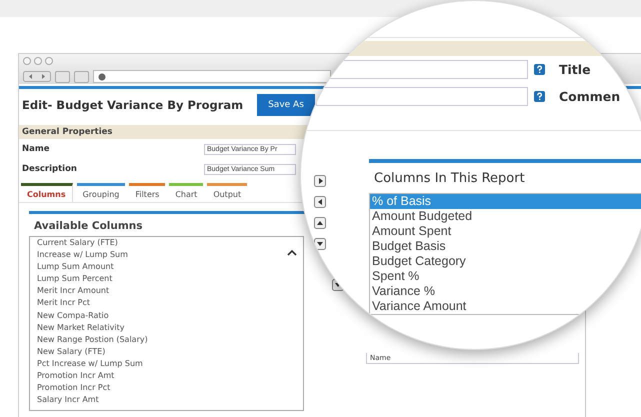 Image resolution: width=641 pixels, height=417 pixels. What do you see at coordinates (505, 246) in the screenshot?
I see `list-item: Budget Basis` at bounding box center [505, 246].